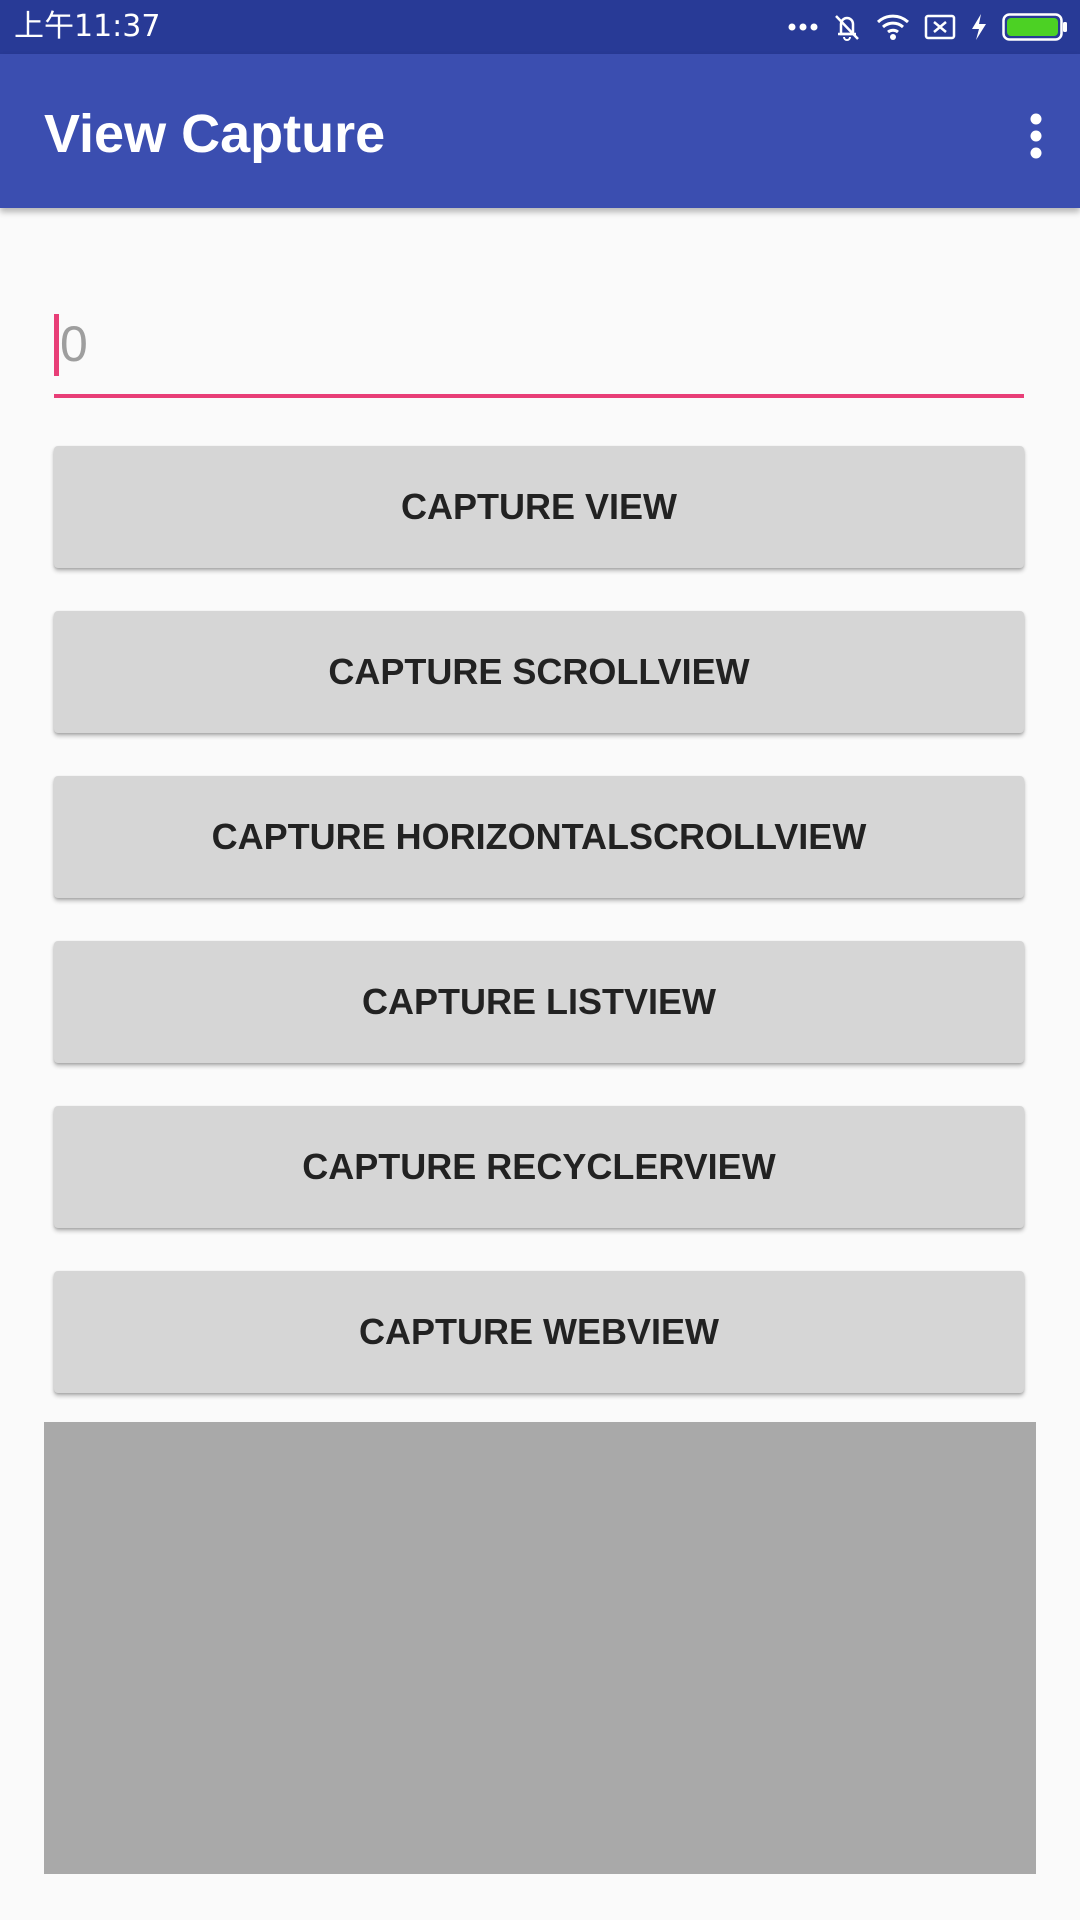 The height and width of the screenshot is (1920, 1080). I want to click on status-time: 上午11:37, so click(87, 26).